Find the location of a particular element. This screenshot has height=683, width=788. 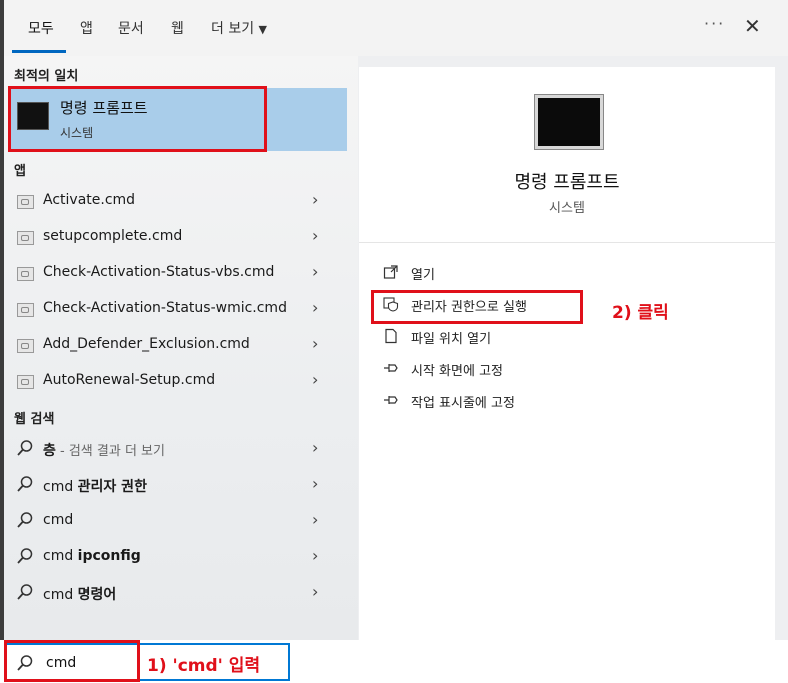

query-suffix: - 검색 결과 더 보기 is located at coordinates (110, 451).